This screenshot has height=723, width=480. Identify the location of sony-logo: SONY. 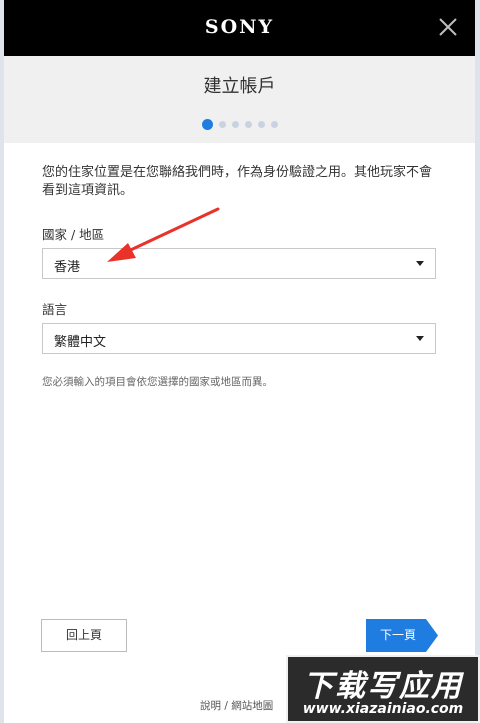
(239, 27).